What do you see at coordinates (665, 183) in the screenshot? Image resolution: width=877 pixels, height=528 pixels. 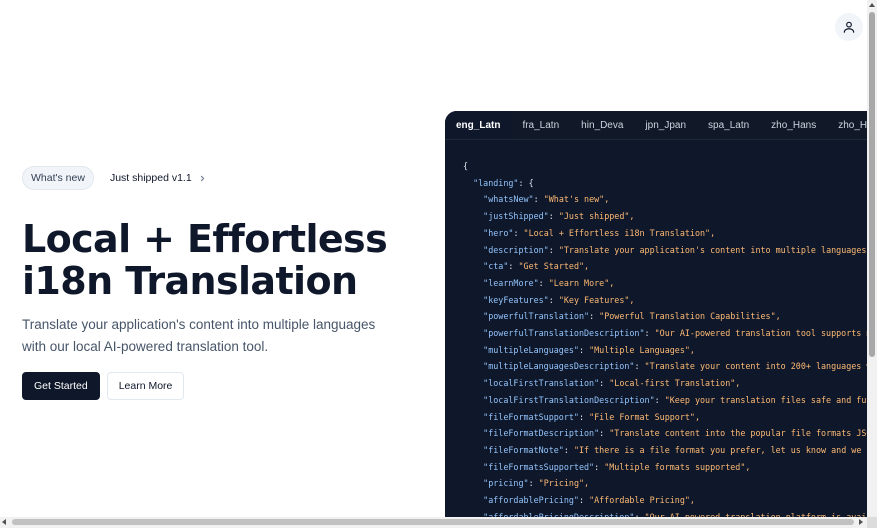 I see `code-line-root: "landing": {` at bounding box center [665, 183].